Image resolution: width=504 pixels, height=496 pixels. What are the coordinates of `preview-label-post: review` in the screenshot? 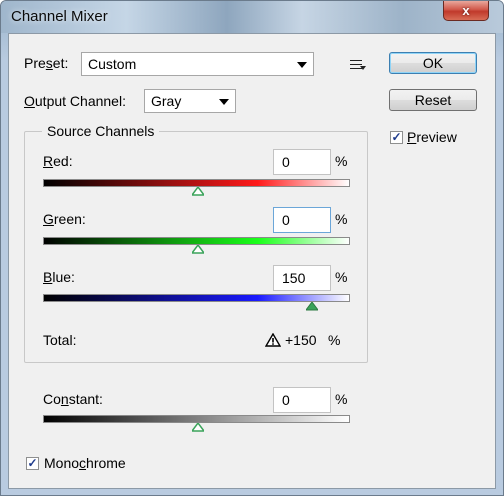 It's located at (436, 137).